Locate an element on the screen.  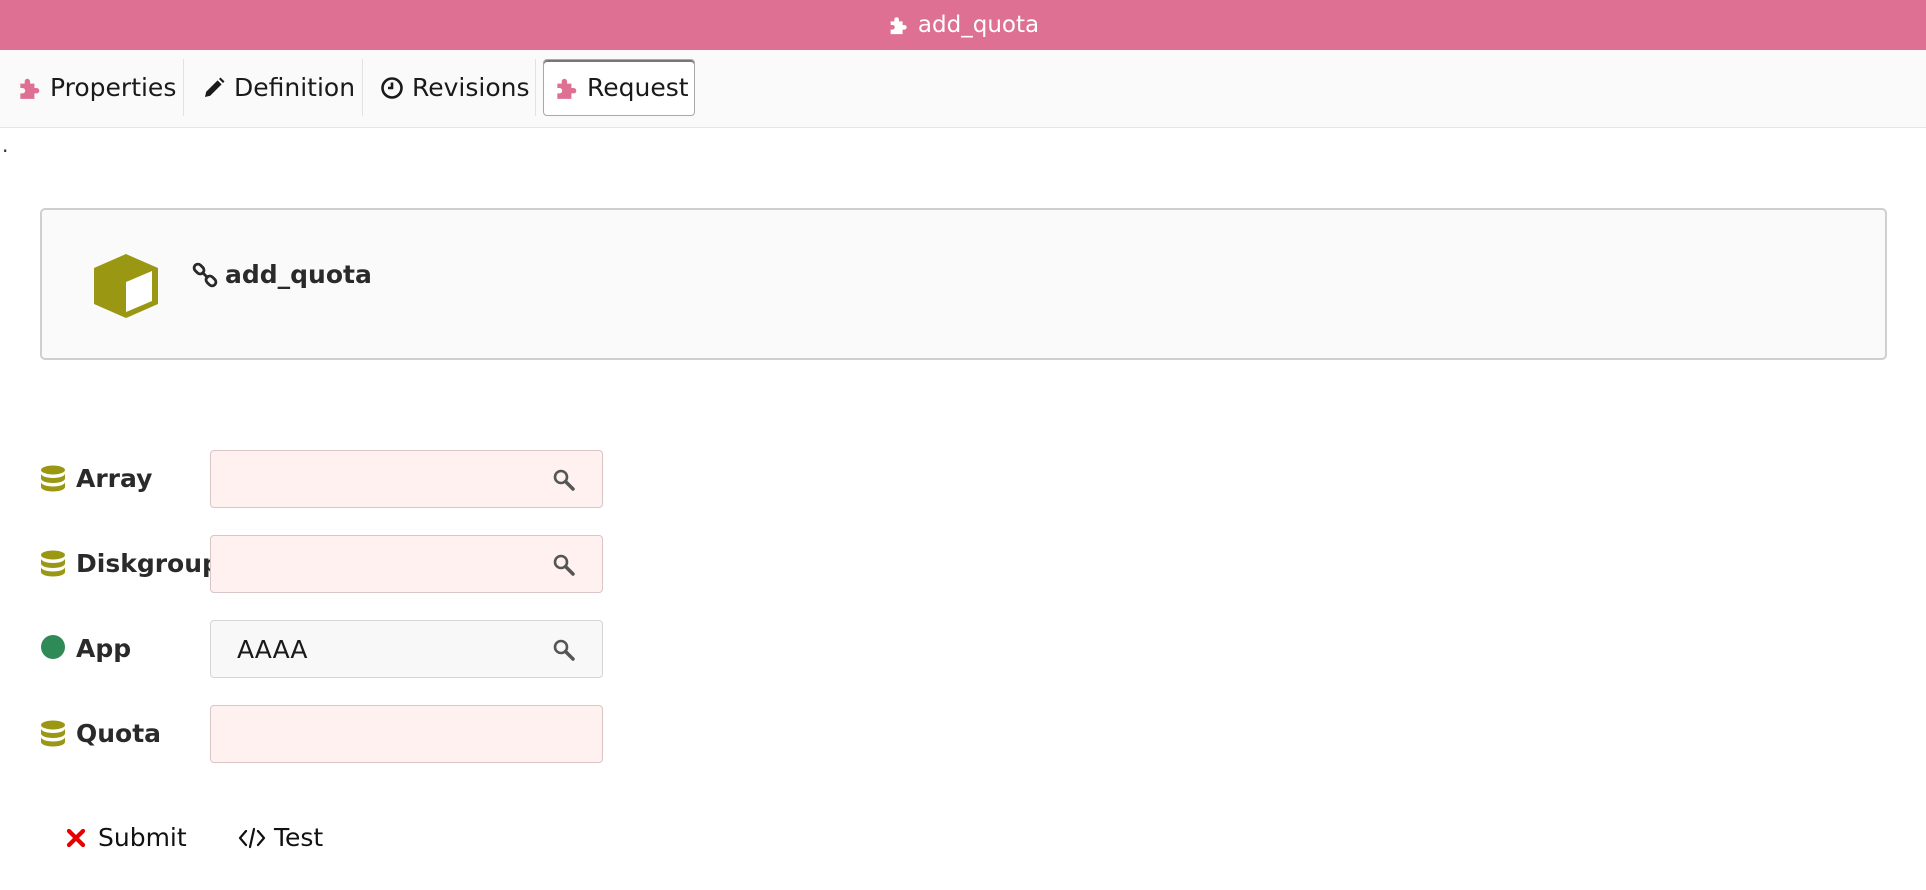
test-button: Test is located at coordinates (280, 837).